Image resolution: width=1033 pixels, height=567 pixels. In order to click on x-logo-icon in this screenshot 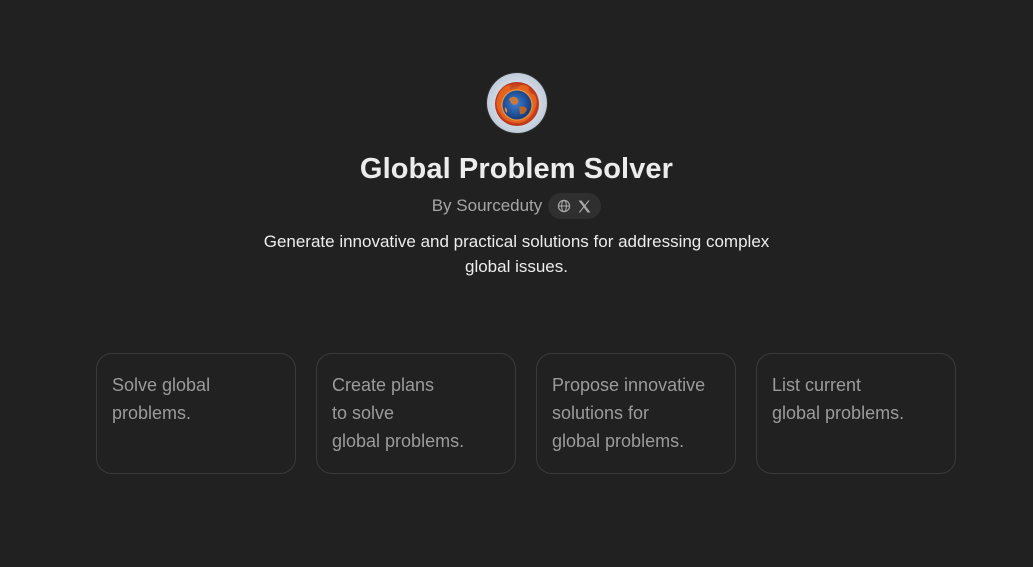, I will do `click(584, 206)`.